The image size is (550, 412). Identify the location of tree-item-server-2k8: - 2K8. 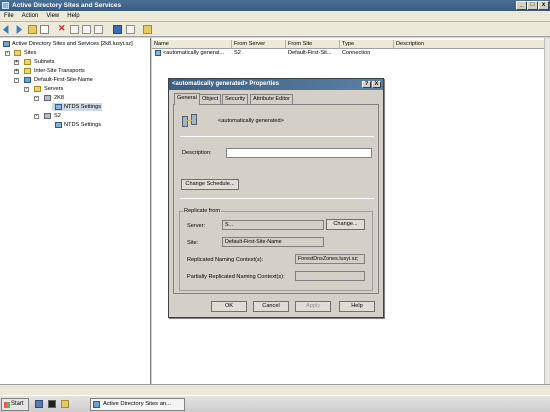
(75, 98).